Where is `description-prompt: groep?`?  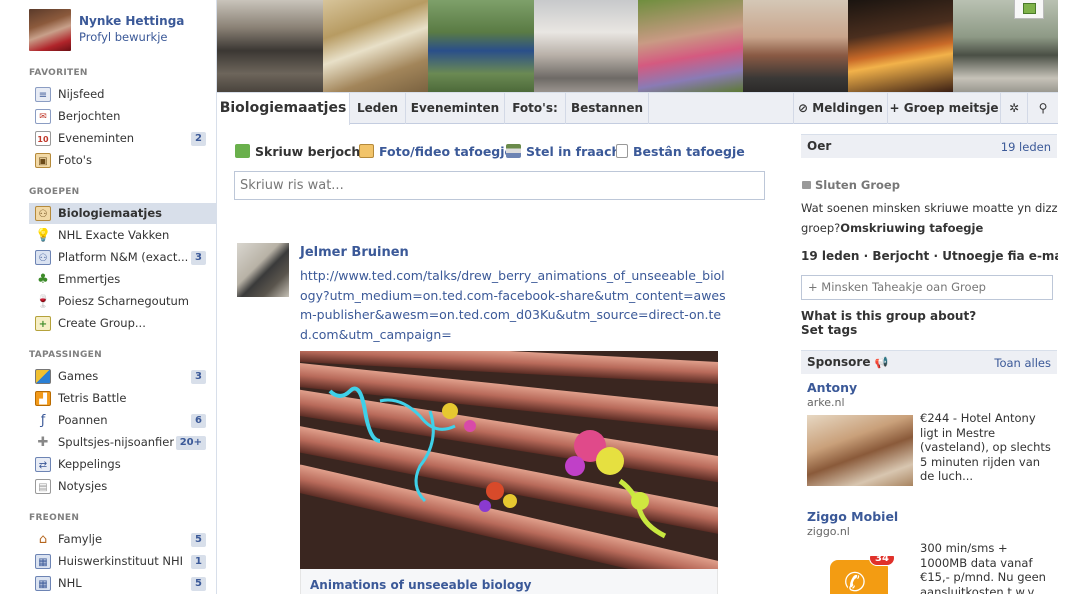
description-prompt: groep? is located at coordinates (821, 228).